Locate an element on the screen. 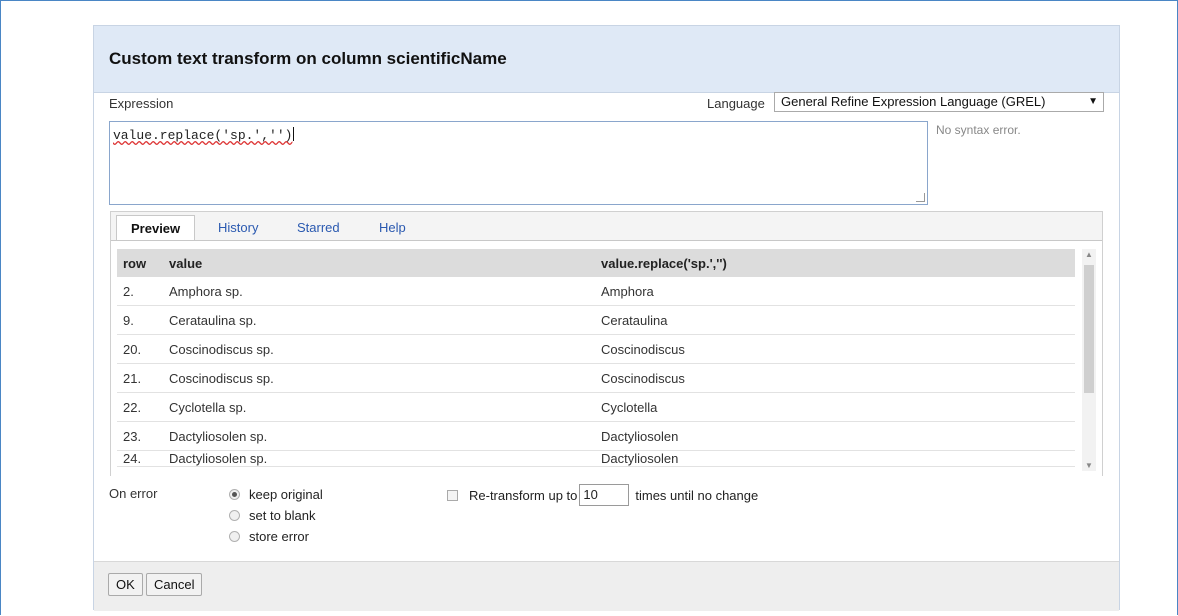 The width and height of the screenshot is (1178, 616). cancel-button: Cancel is located at coordinates (174, 584).